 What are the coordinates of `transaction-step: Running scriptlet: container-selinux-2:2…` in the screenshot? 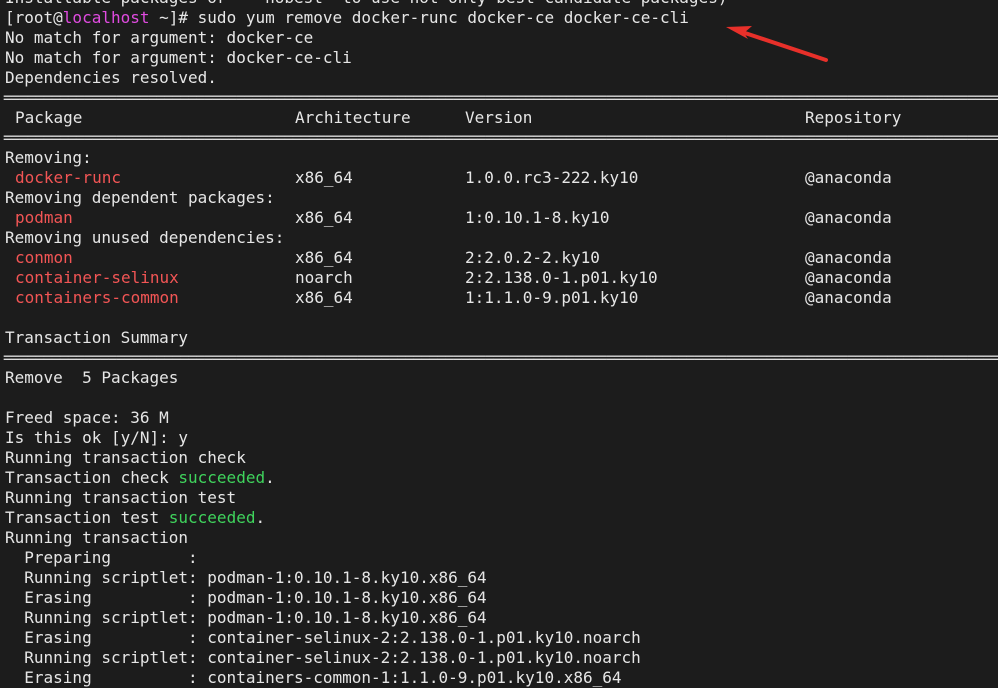 It's located at (323, 657).